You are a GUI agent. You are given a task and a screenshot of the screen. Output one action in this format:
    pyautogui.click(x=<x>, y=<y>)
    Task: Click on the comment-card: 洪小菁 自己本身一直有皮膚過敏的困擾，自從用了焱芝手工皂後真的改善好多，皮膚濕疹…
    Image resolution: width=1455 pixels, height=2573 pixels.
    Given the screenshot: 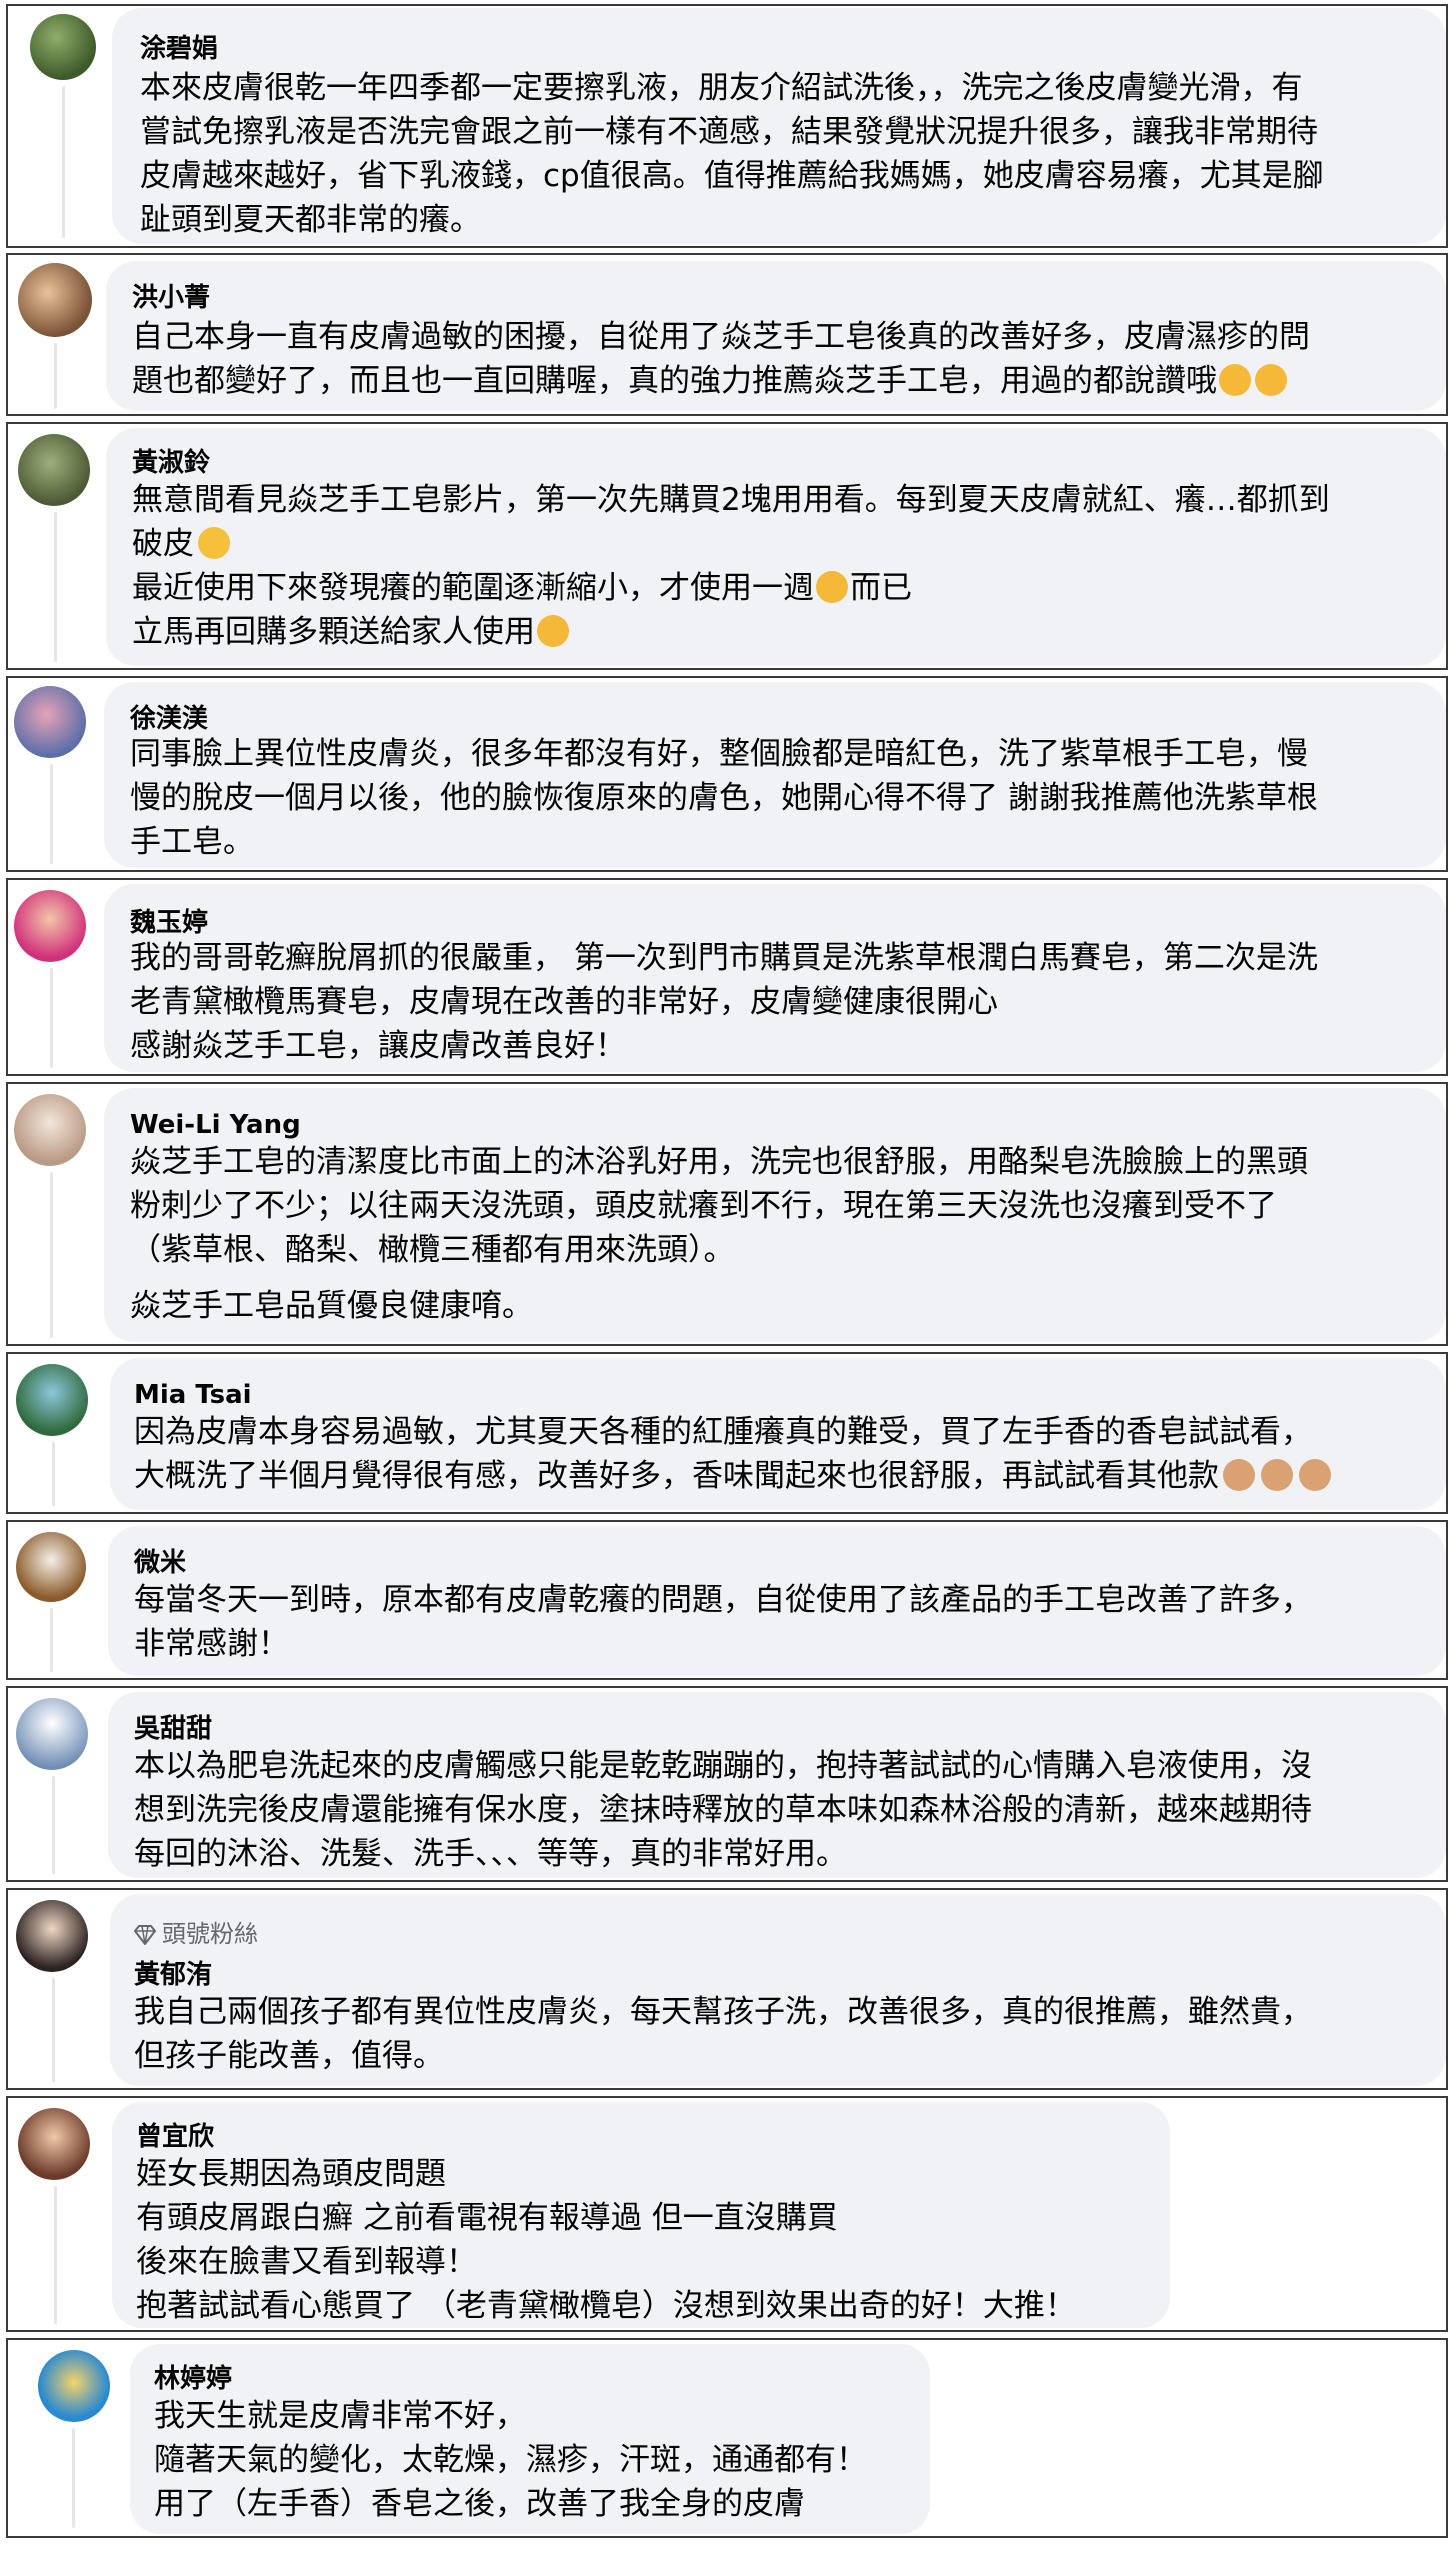 What is the action you would take?
    pyautogui.click(x=727, y=334)
    